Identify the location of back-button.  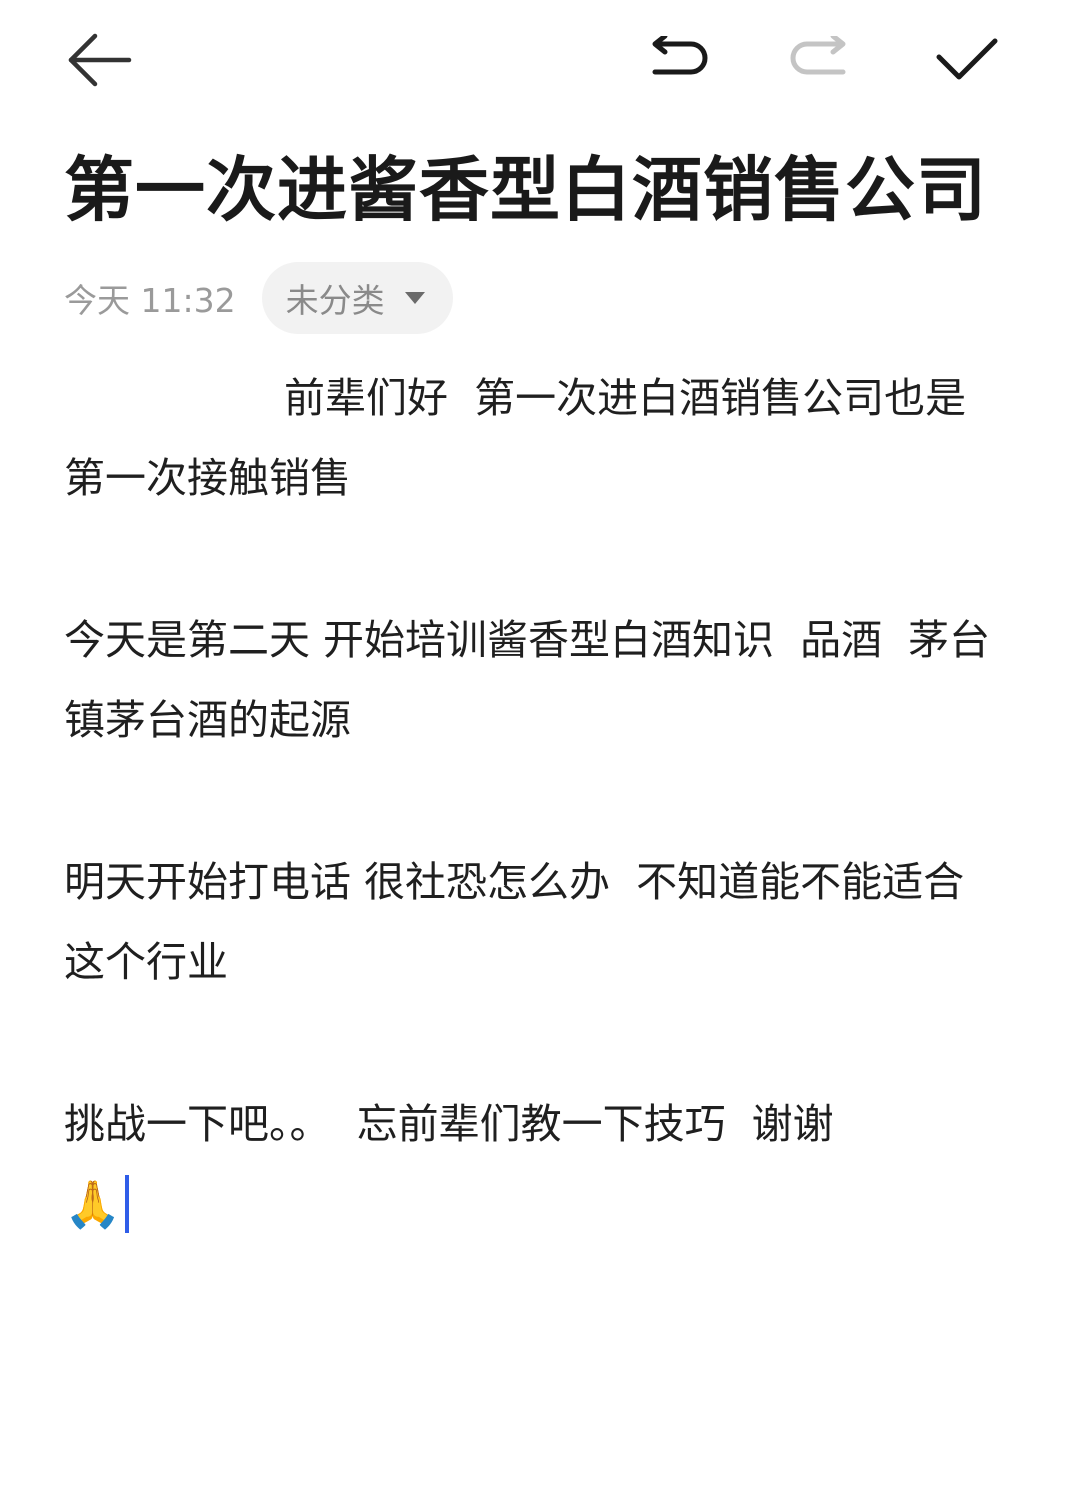
(98, 60).